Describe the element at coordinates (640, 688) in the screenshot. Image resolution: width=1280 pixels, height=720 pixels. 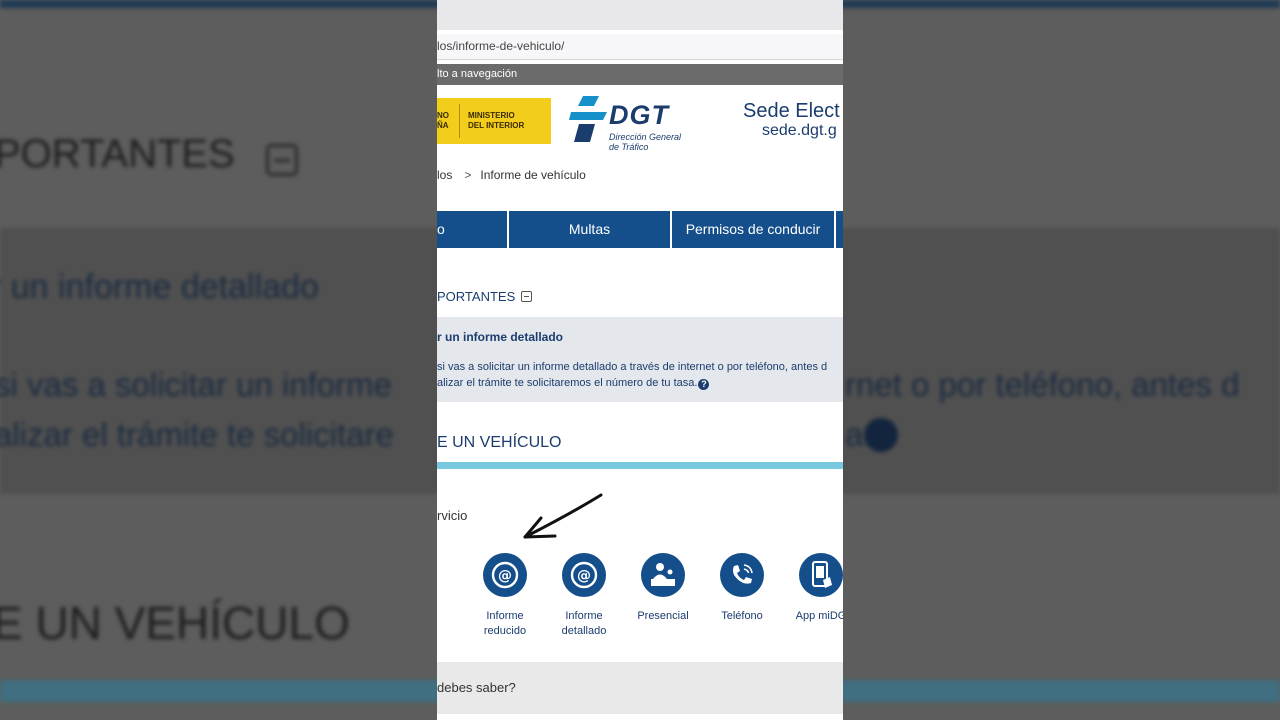
I see `faq-box: debes saber?` at that location.